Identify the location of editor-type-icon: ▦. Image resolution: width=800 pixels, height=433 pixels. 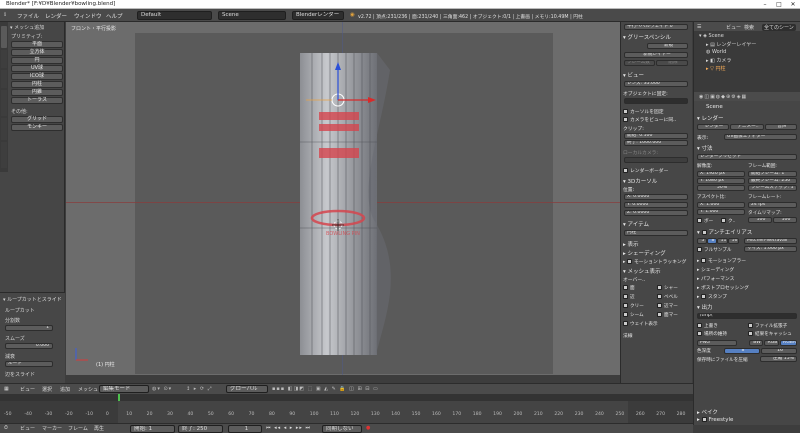
(6, 389).